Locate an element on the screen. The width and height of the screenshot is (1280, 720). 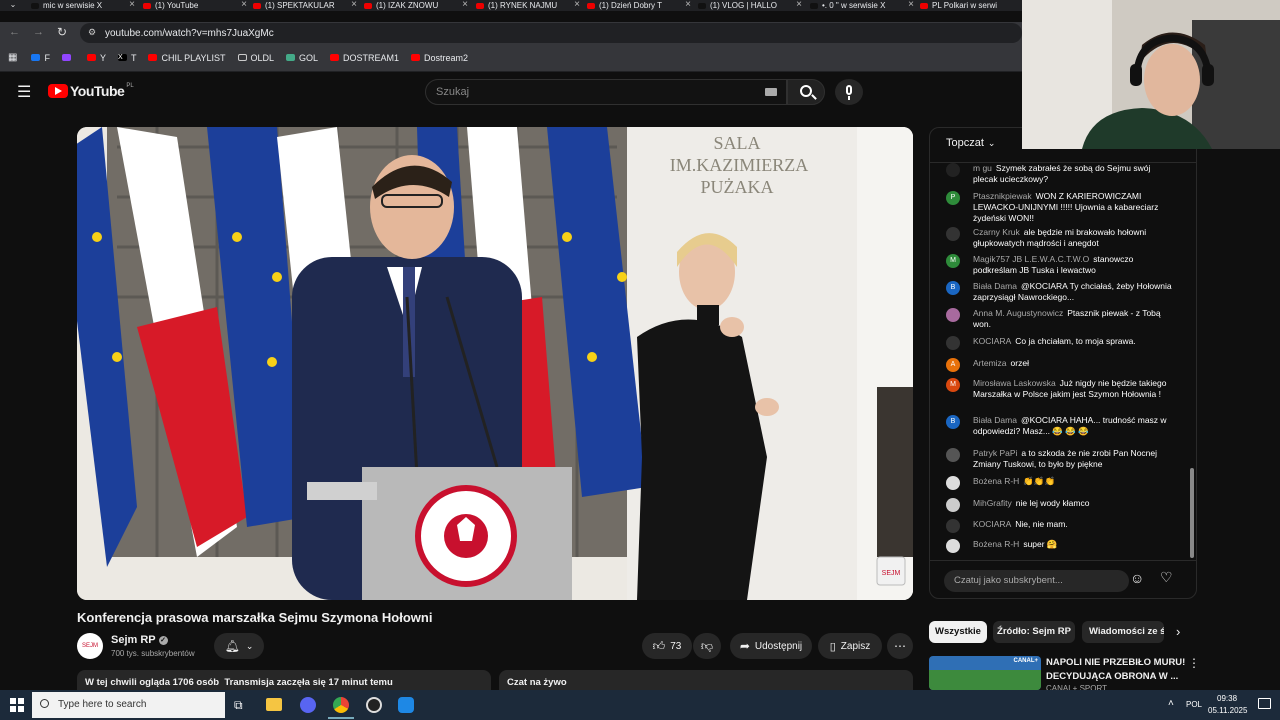
chip-all: Wszystkie is located at coordinates (958, 632).